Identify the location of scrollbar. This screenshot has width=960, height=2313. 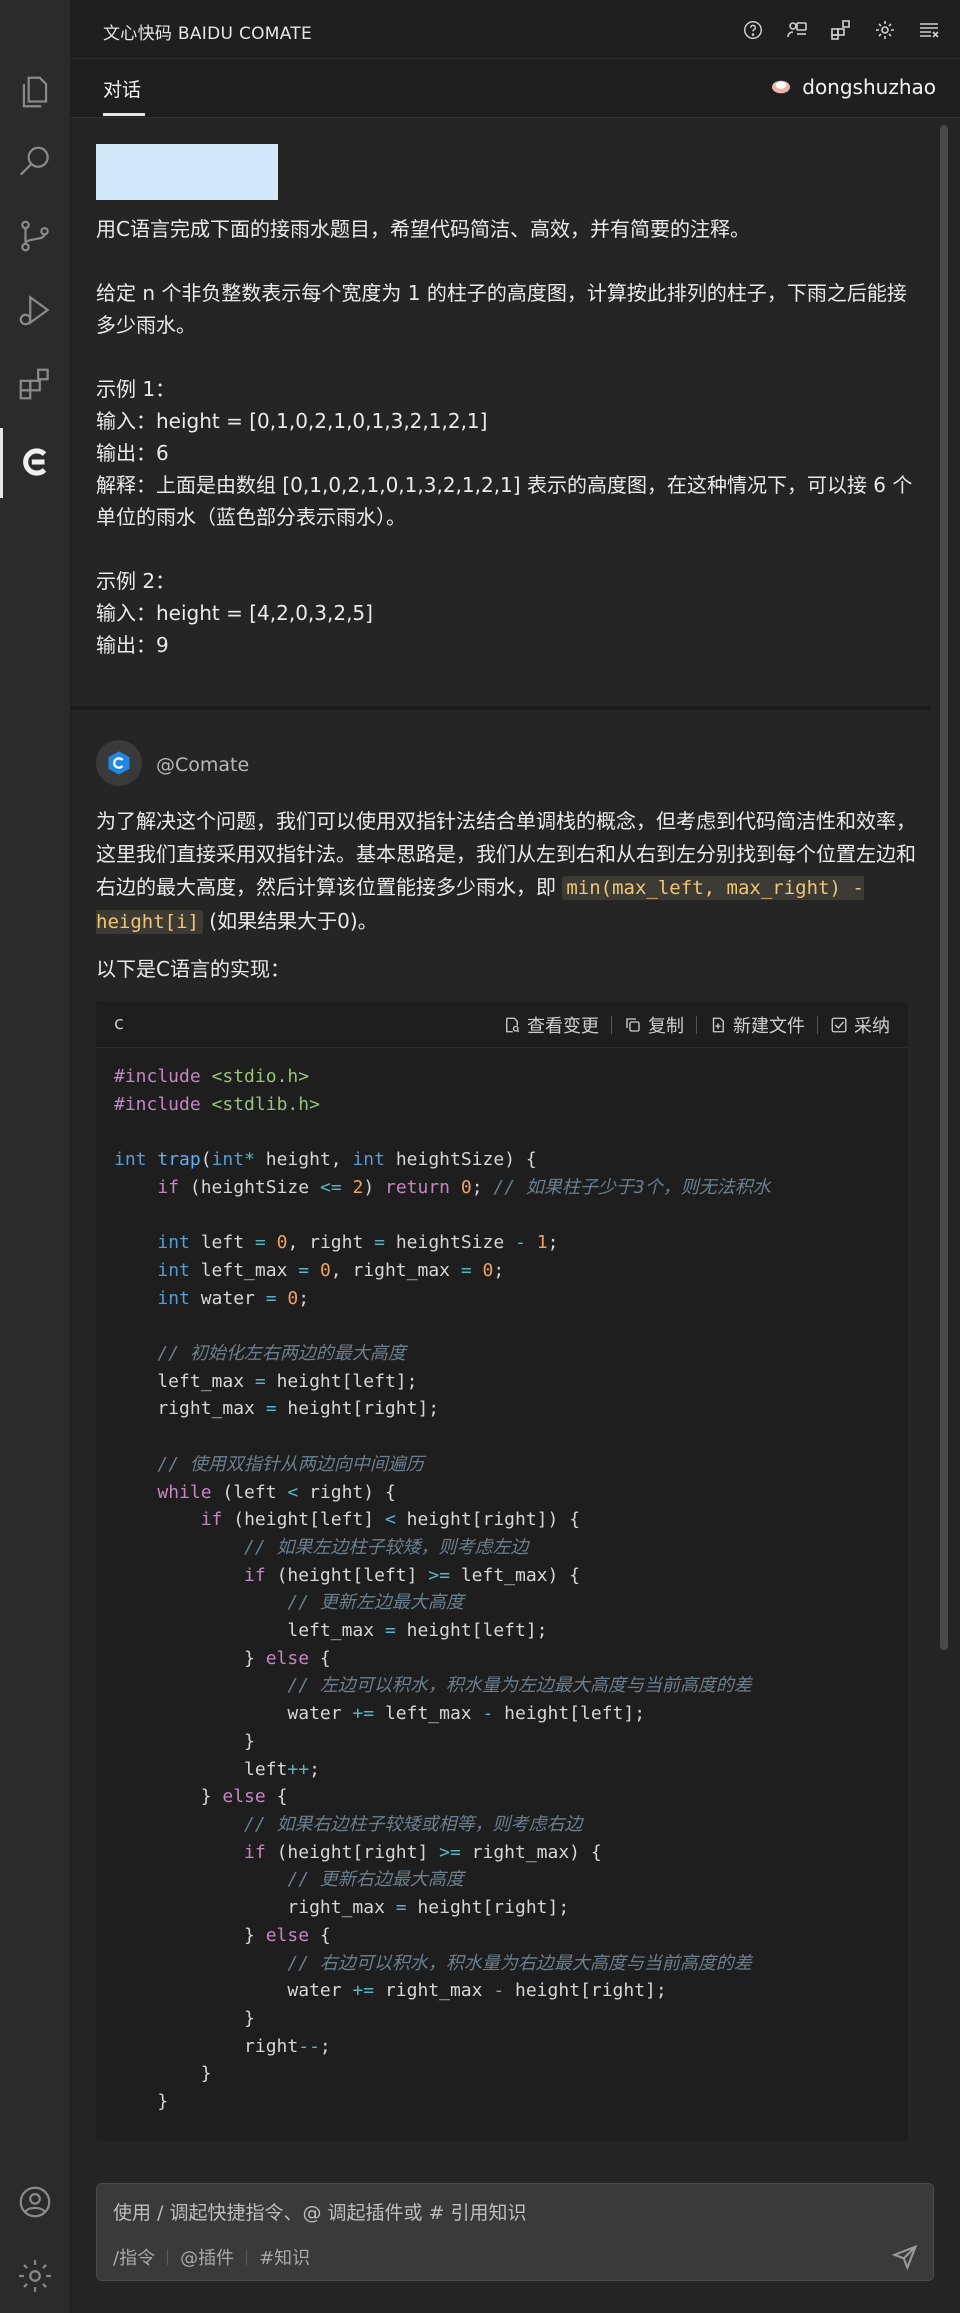
(944, 887).